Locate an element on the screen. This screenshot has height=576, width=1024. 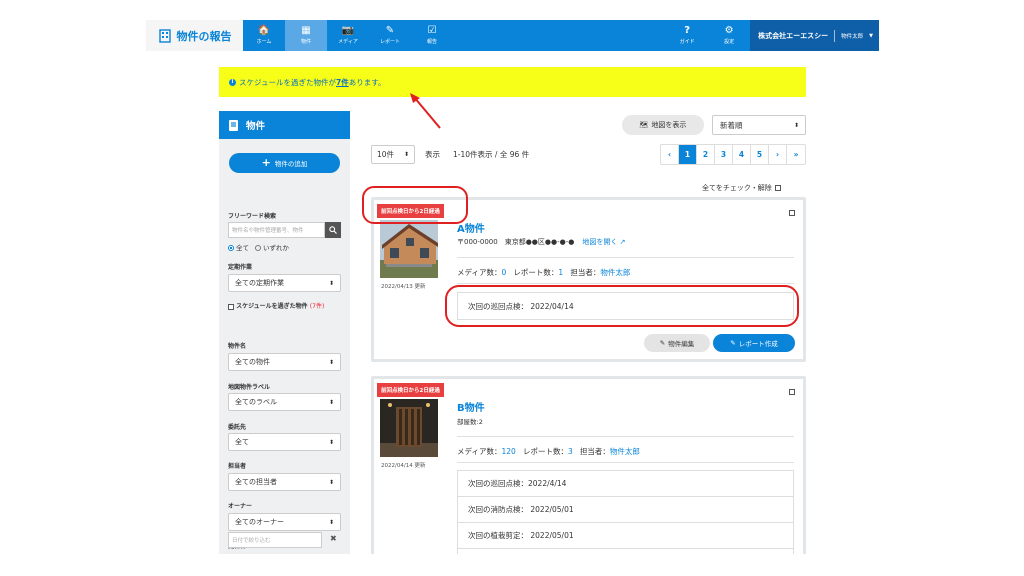
maplabel-select: 全てのラベル ⬍ is located at coordinates (284, 402).